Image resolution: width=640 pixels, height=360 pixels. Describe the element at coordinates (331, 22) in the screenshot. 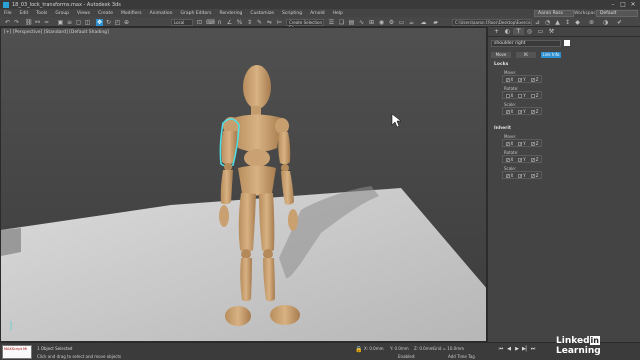

I see `toggle-scene-explorer-icon: ☰` at that location.